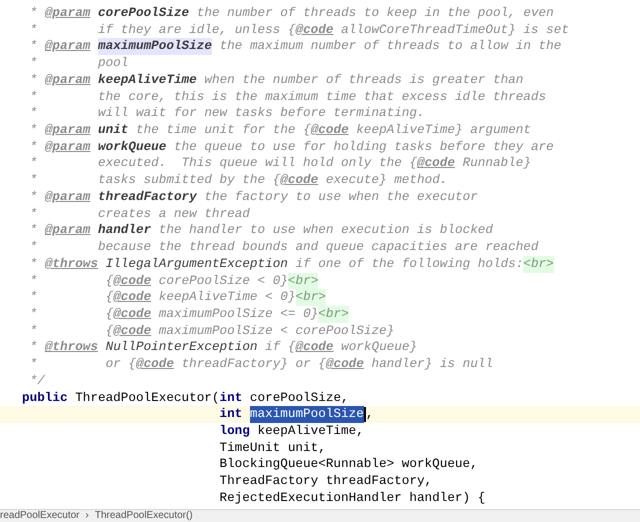 The image size is (640, 522). Describe the element at coordinates (113, 130) in the screenshot. I see `parameter-name: unit` at that location.